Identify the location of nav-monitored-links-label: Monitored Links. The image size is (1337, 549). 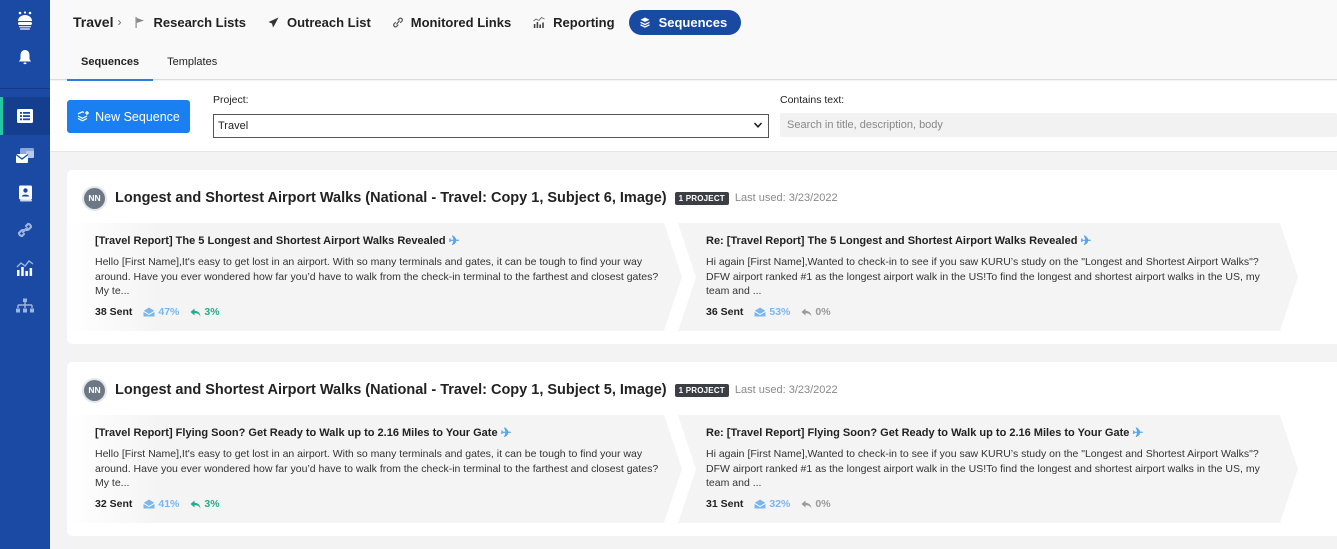
(461, 22).